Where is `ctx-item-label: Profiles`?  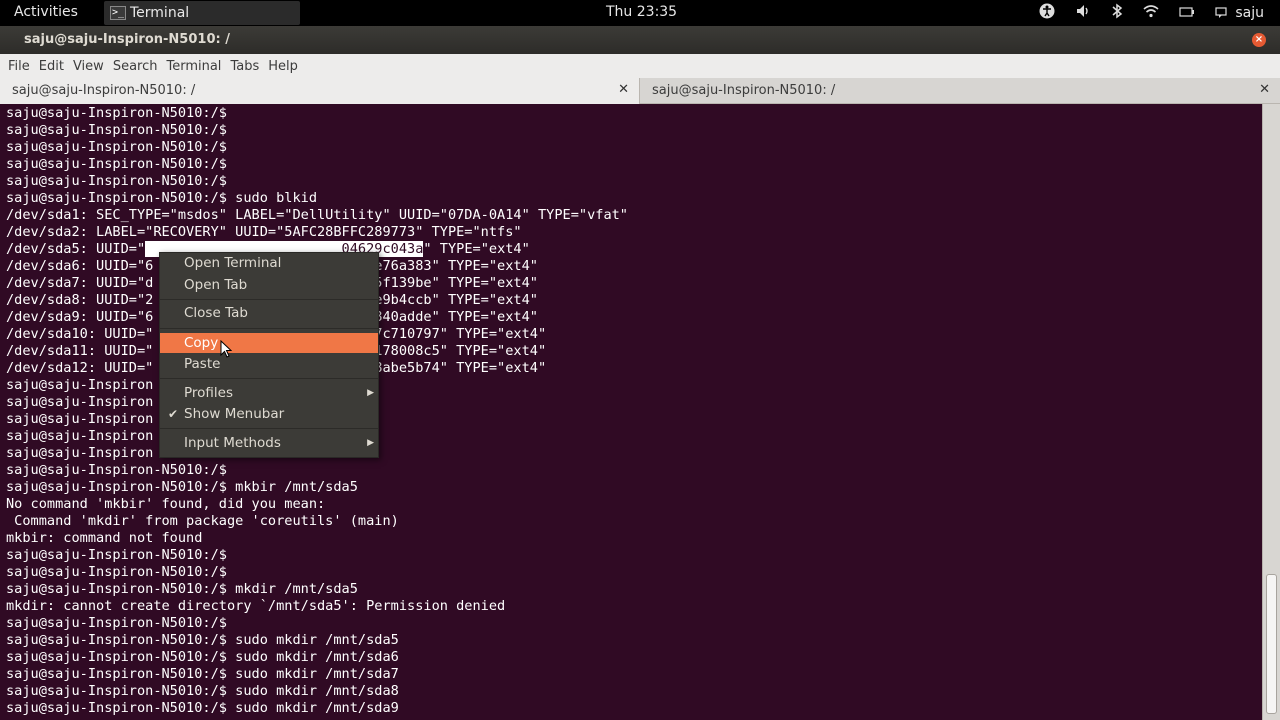
ctx-item-label: Profiles is located at coordinates (209, 393).